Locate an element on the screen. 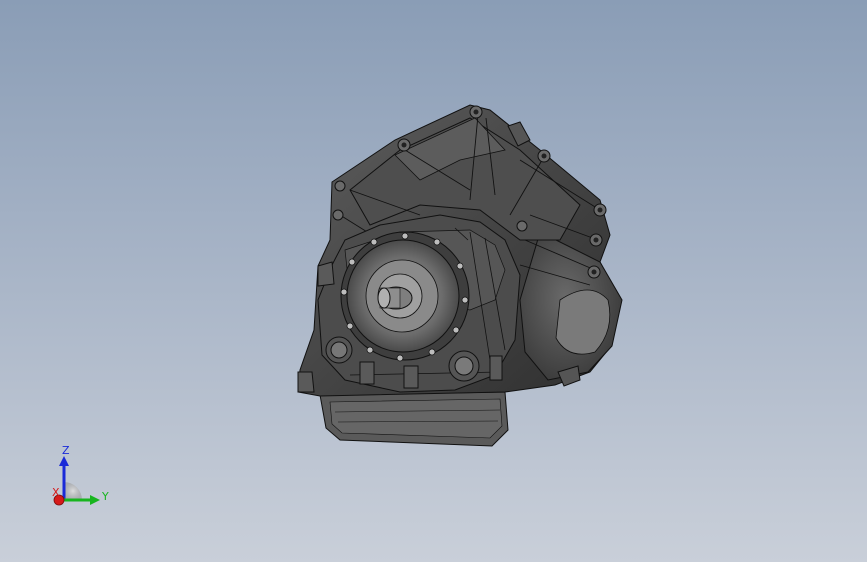 The height and width of the screenshot is (562, 867). triad-plane-shade is located at coordinates (73, 491).